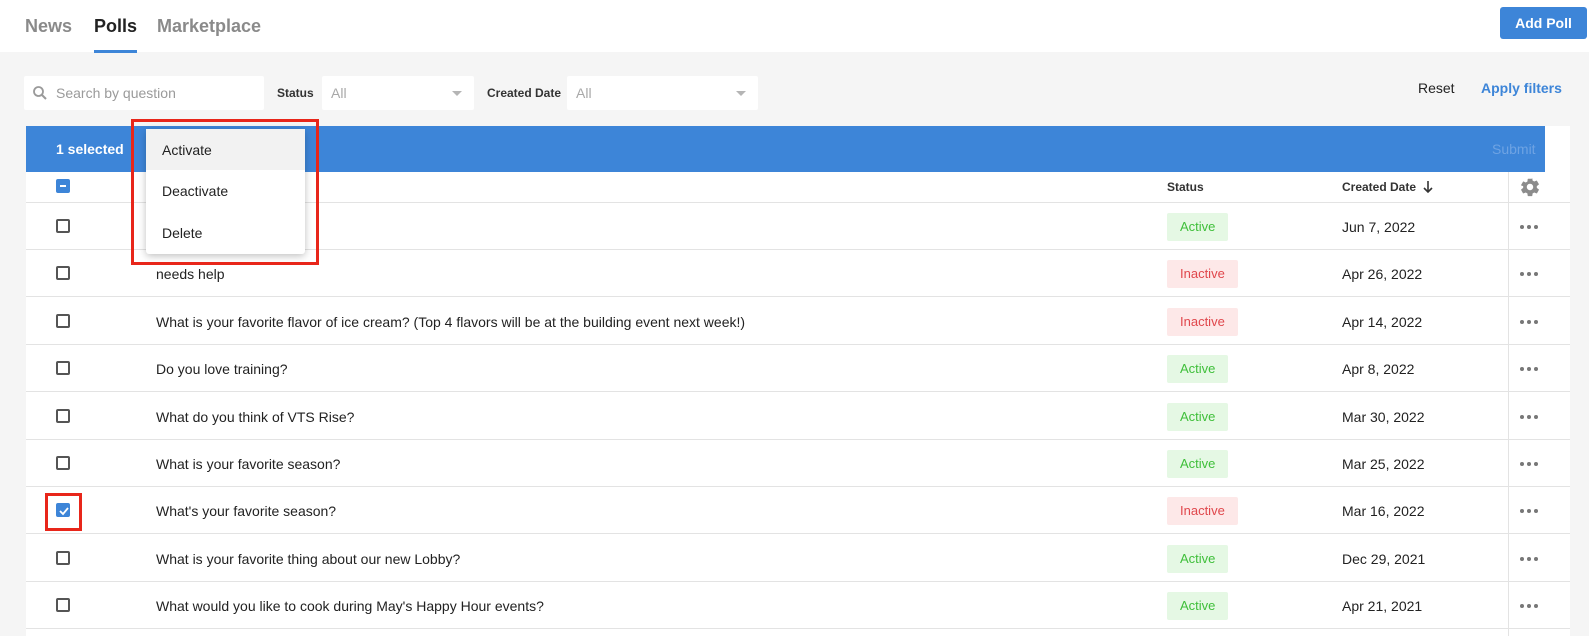  Describe the element at coordinates (1383, 511) in the screenshot. I see `created-date: Mar 16, 2022` at that location.